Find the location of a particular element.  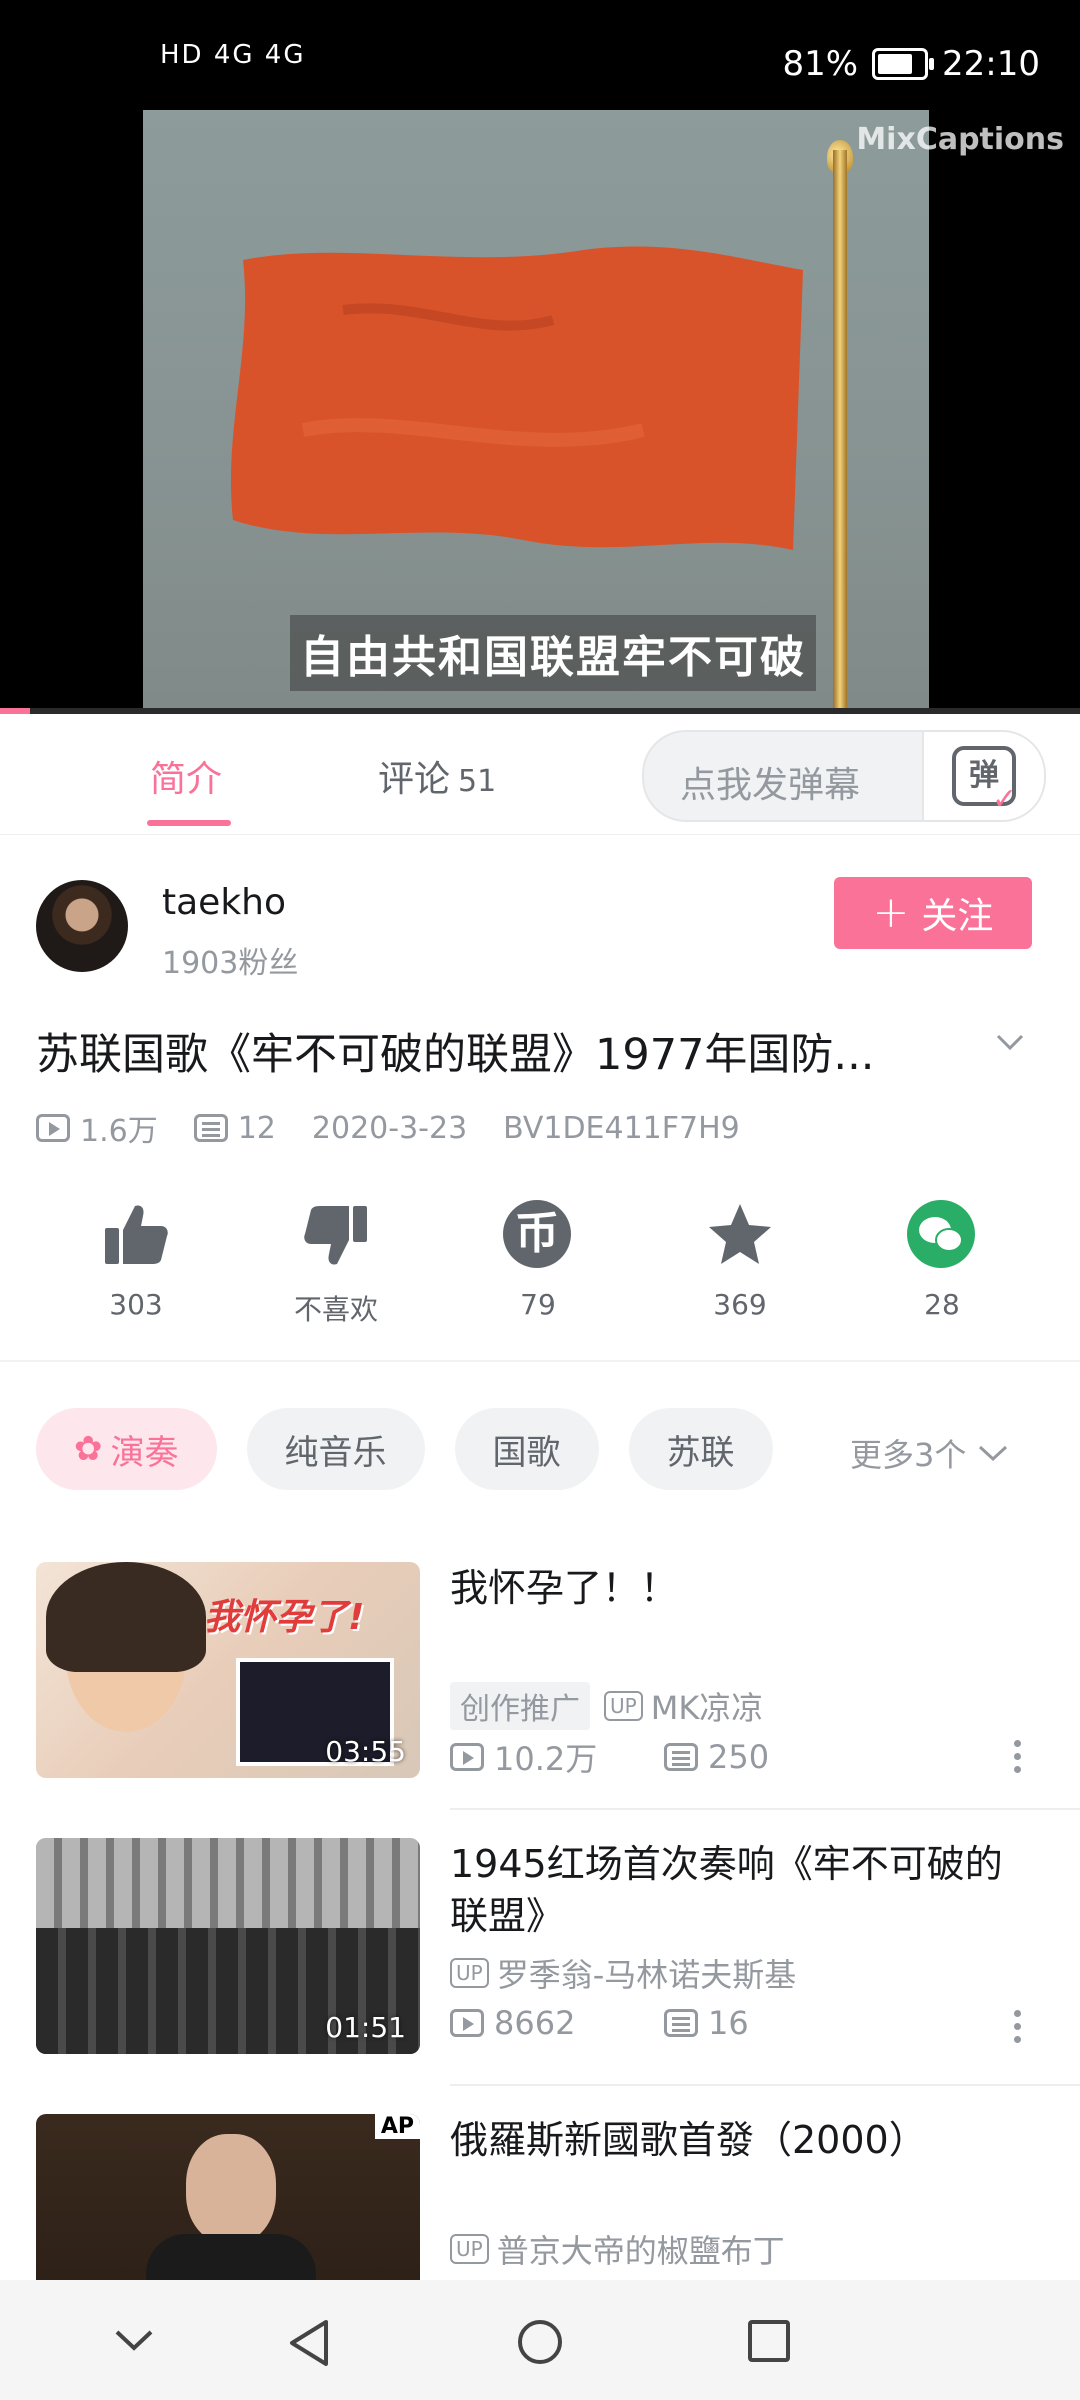

plus-icon: + is located at coordinates (891, 912).